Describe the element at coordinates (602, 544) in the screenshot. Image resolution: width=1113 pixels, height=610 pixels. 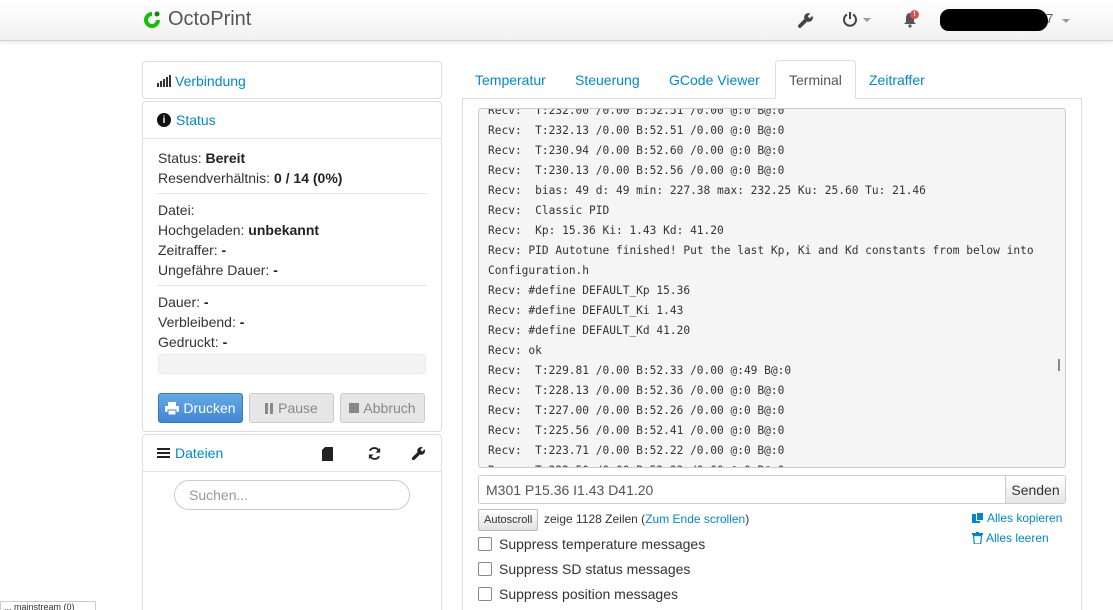
I see `suppress-temperature-label: Suppress temperature messages` at that location.